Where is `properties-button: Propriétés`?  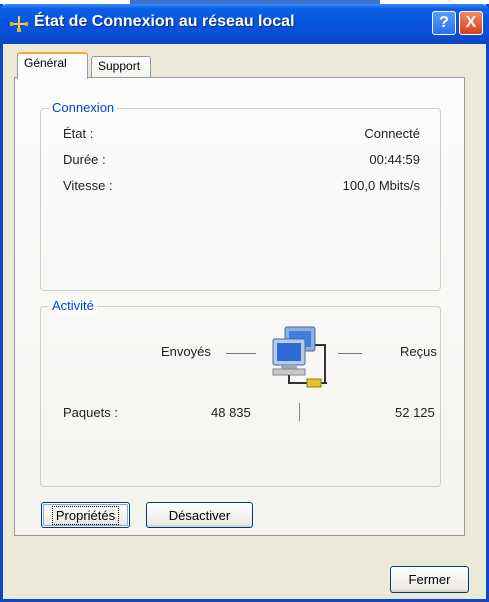
properties-button: Propriétés is located at coordinates (85, 515).